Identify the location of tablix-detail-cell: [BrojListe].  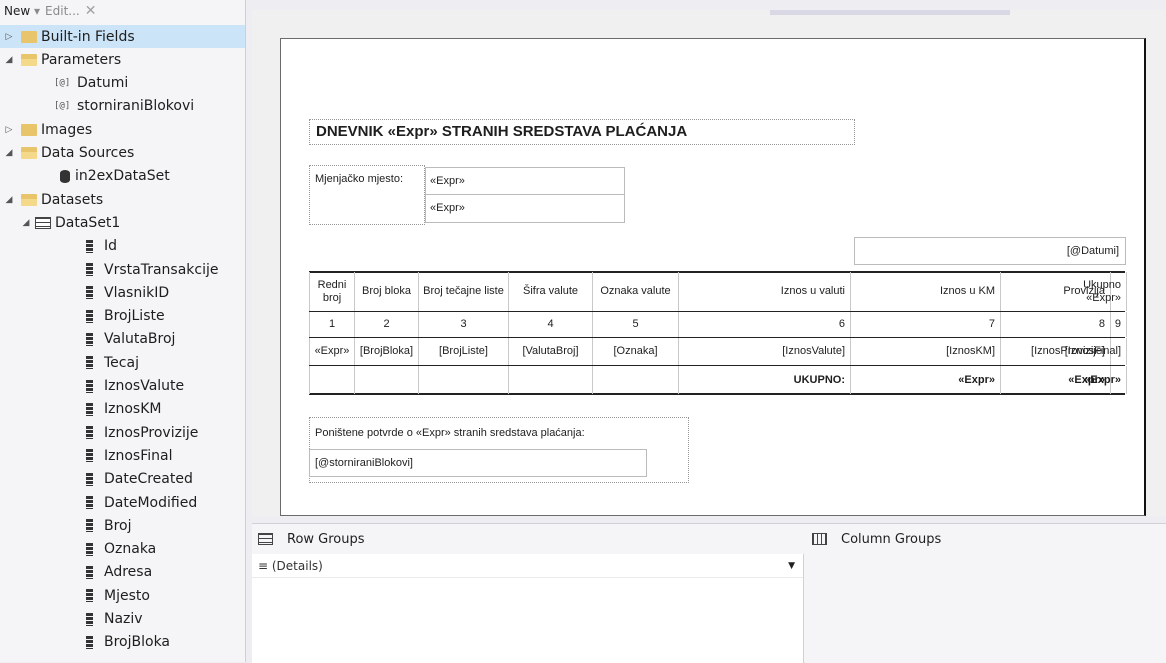
(464, 351).